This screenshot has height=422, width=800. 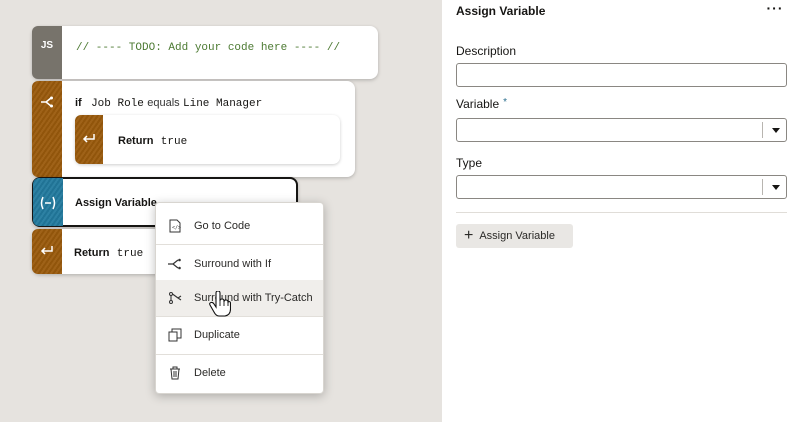 I want to click on nested-return-label: Return true, so click(x=152, y=140).